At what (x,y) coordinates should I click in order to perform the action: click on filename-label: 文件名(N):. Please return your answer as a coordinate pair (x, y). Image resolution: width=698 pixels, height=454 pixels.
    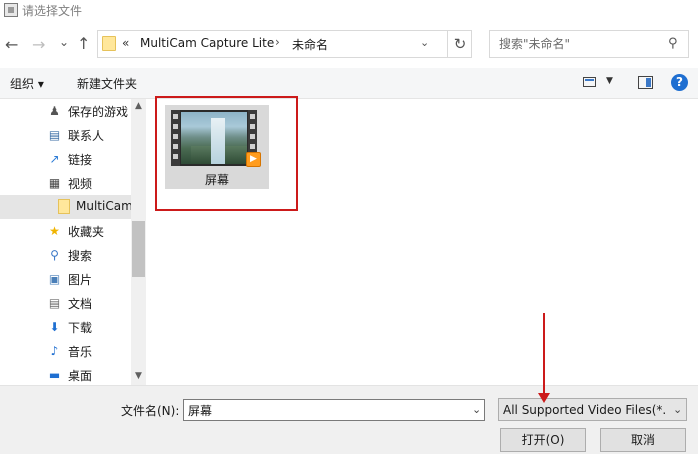
    Looking at the image, I should click on (150, 411).